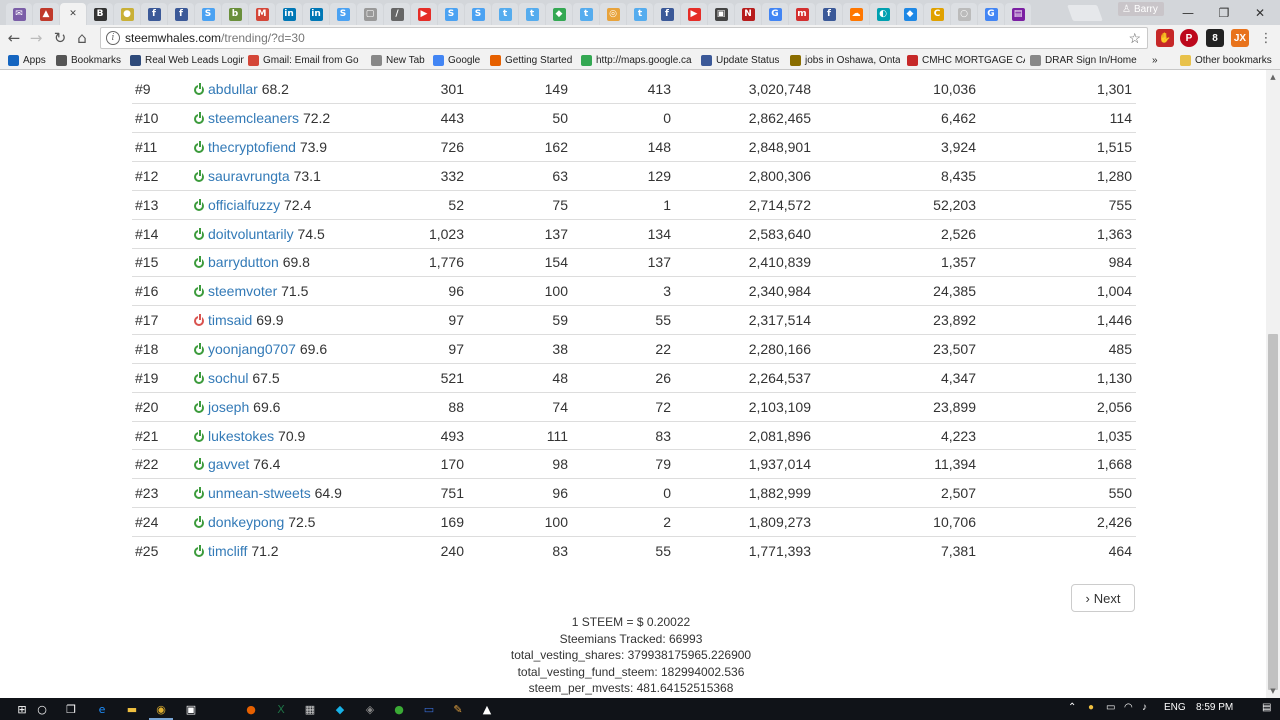 The image size is (1280, 720). I want to click on close-icon: ✕, so click(73, 14).